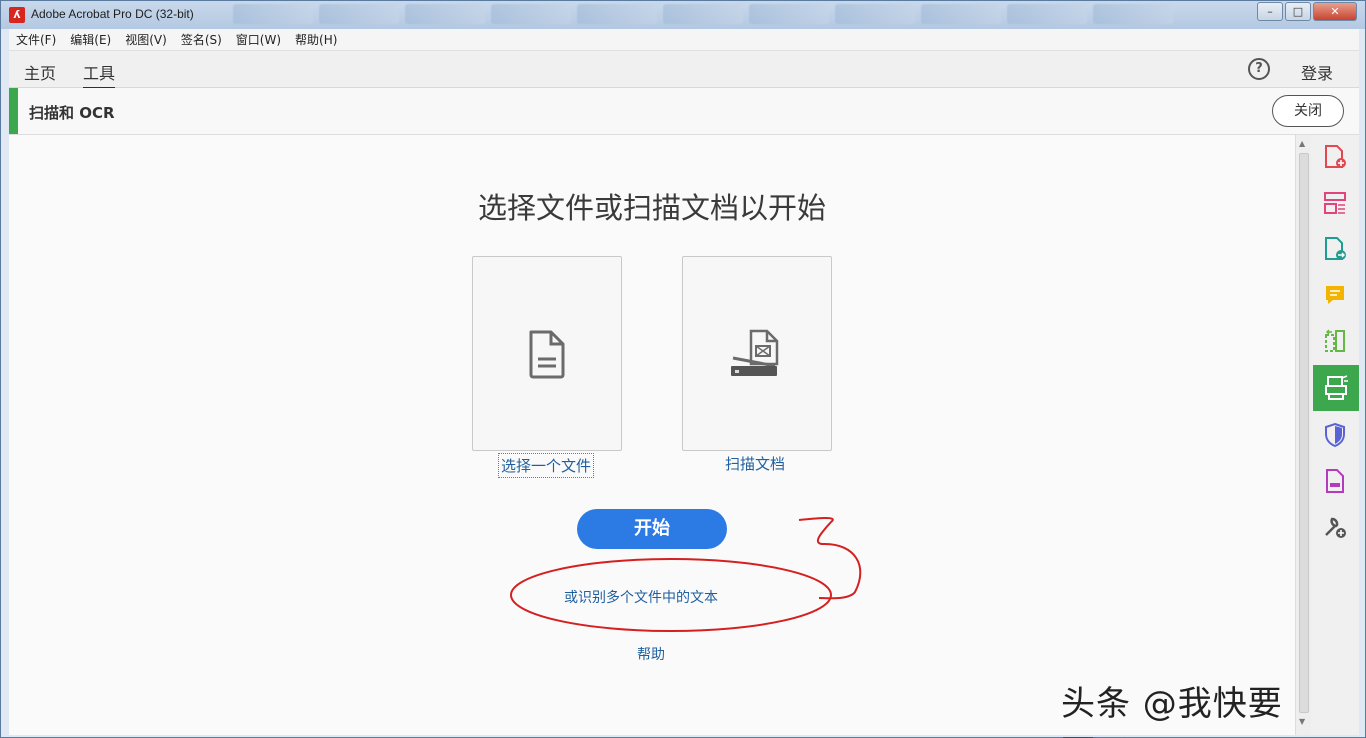 This screenshot has width=1366, height=738. What do you see at coordinates (1335, 157) in the screenshot?
I see `create-pdf-icon` at bounding box center [1335, 157].